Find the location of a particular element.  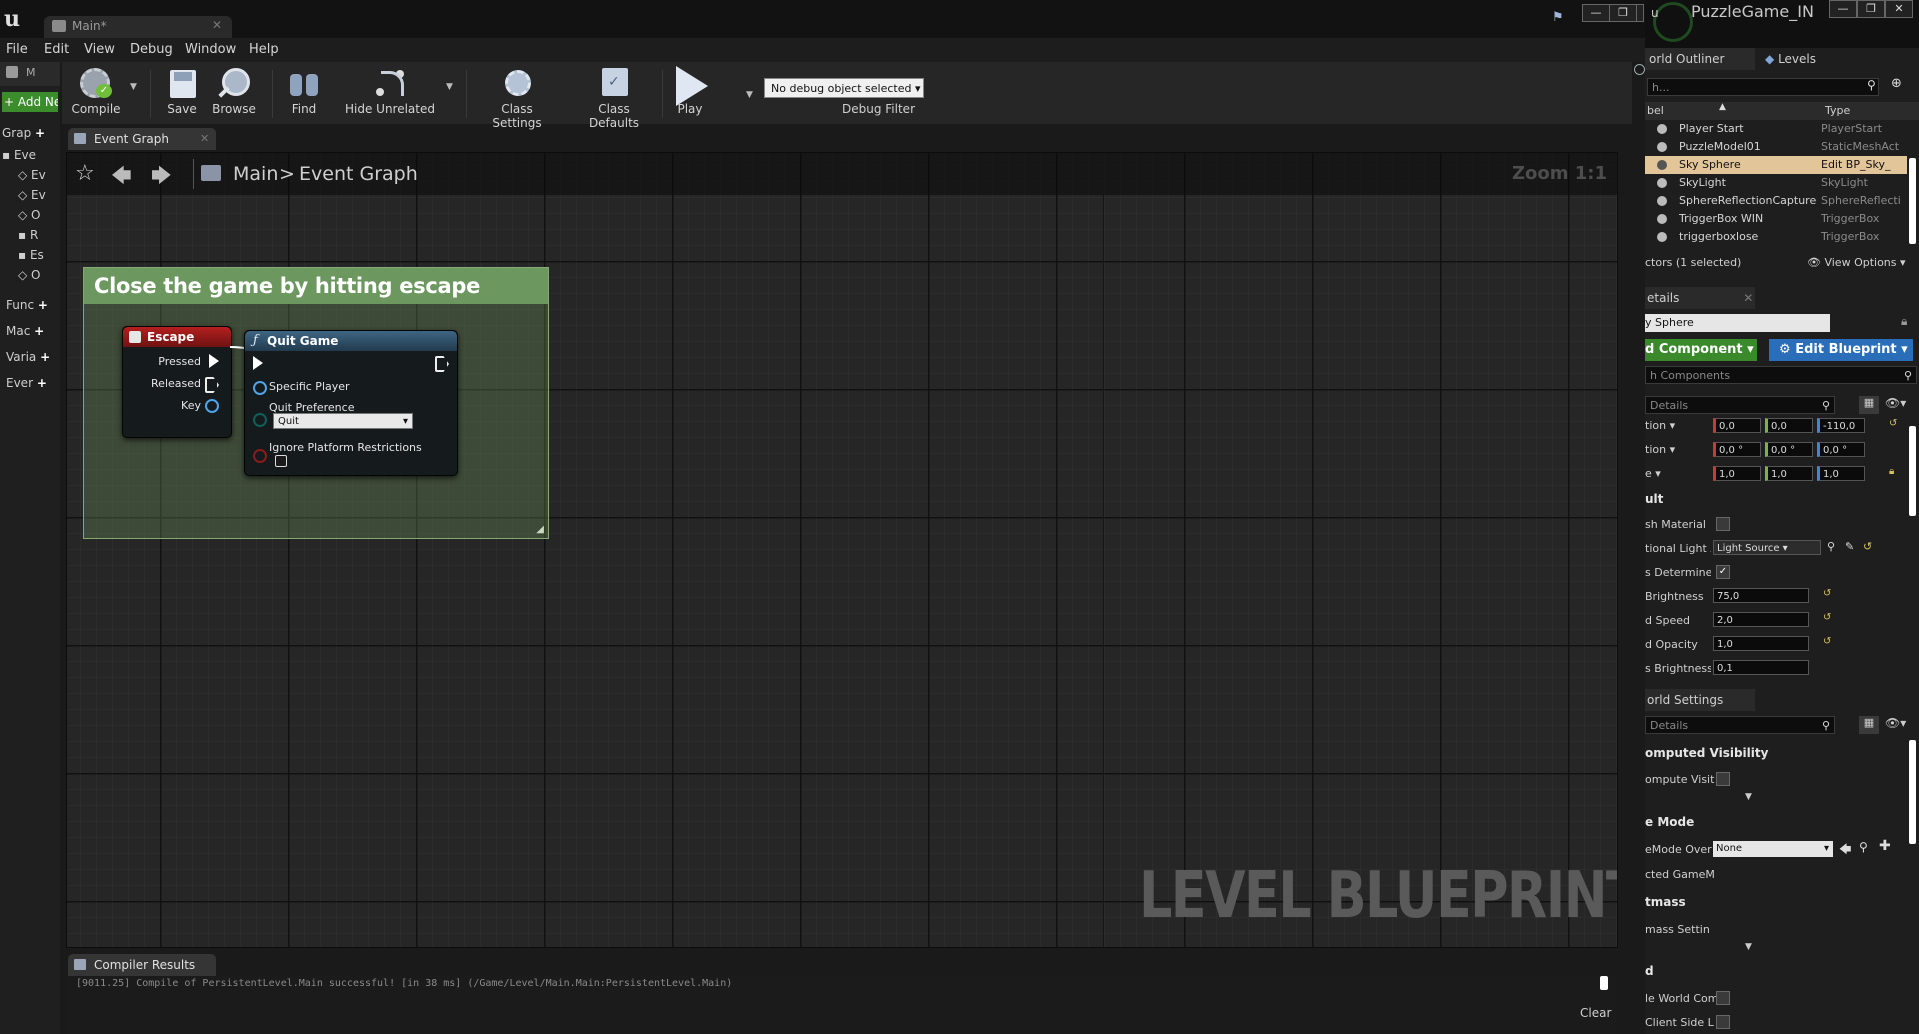

view-options-button: 👁 View Options ▾ is located at coordinates (1856, 262).